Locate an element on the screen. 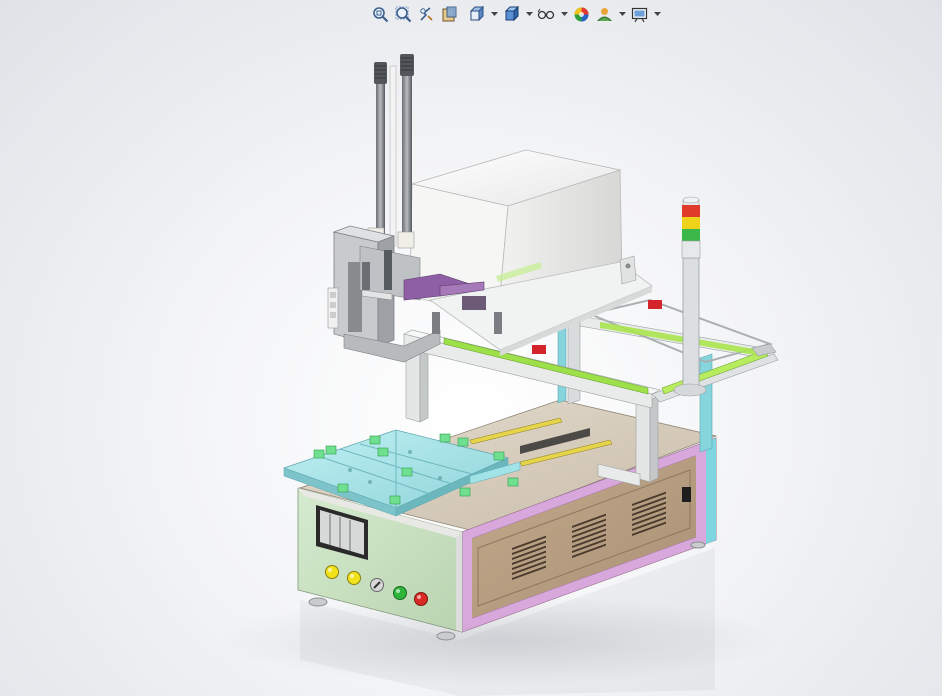  right-post is located at coordinates (706, 403).